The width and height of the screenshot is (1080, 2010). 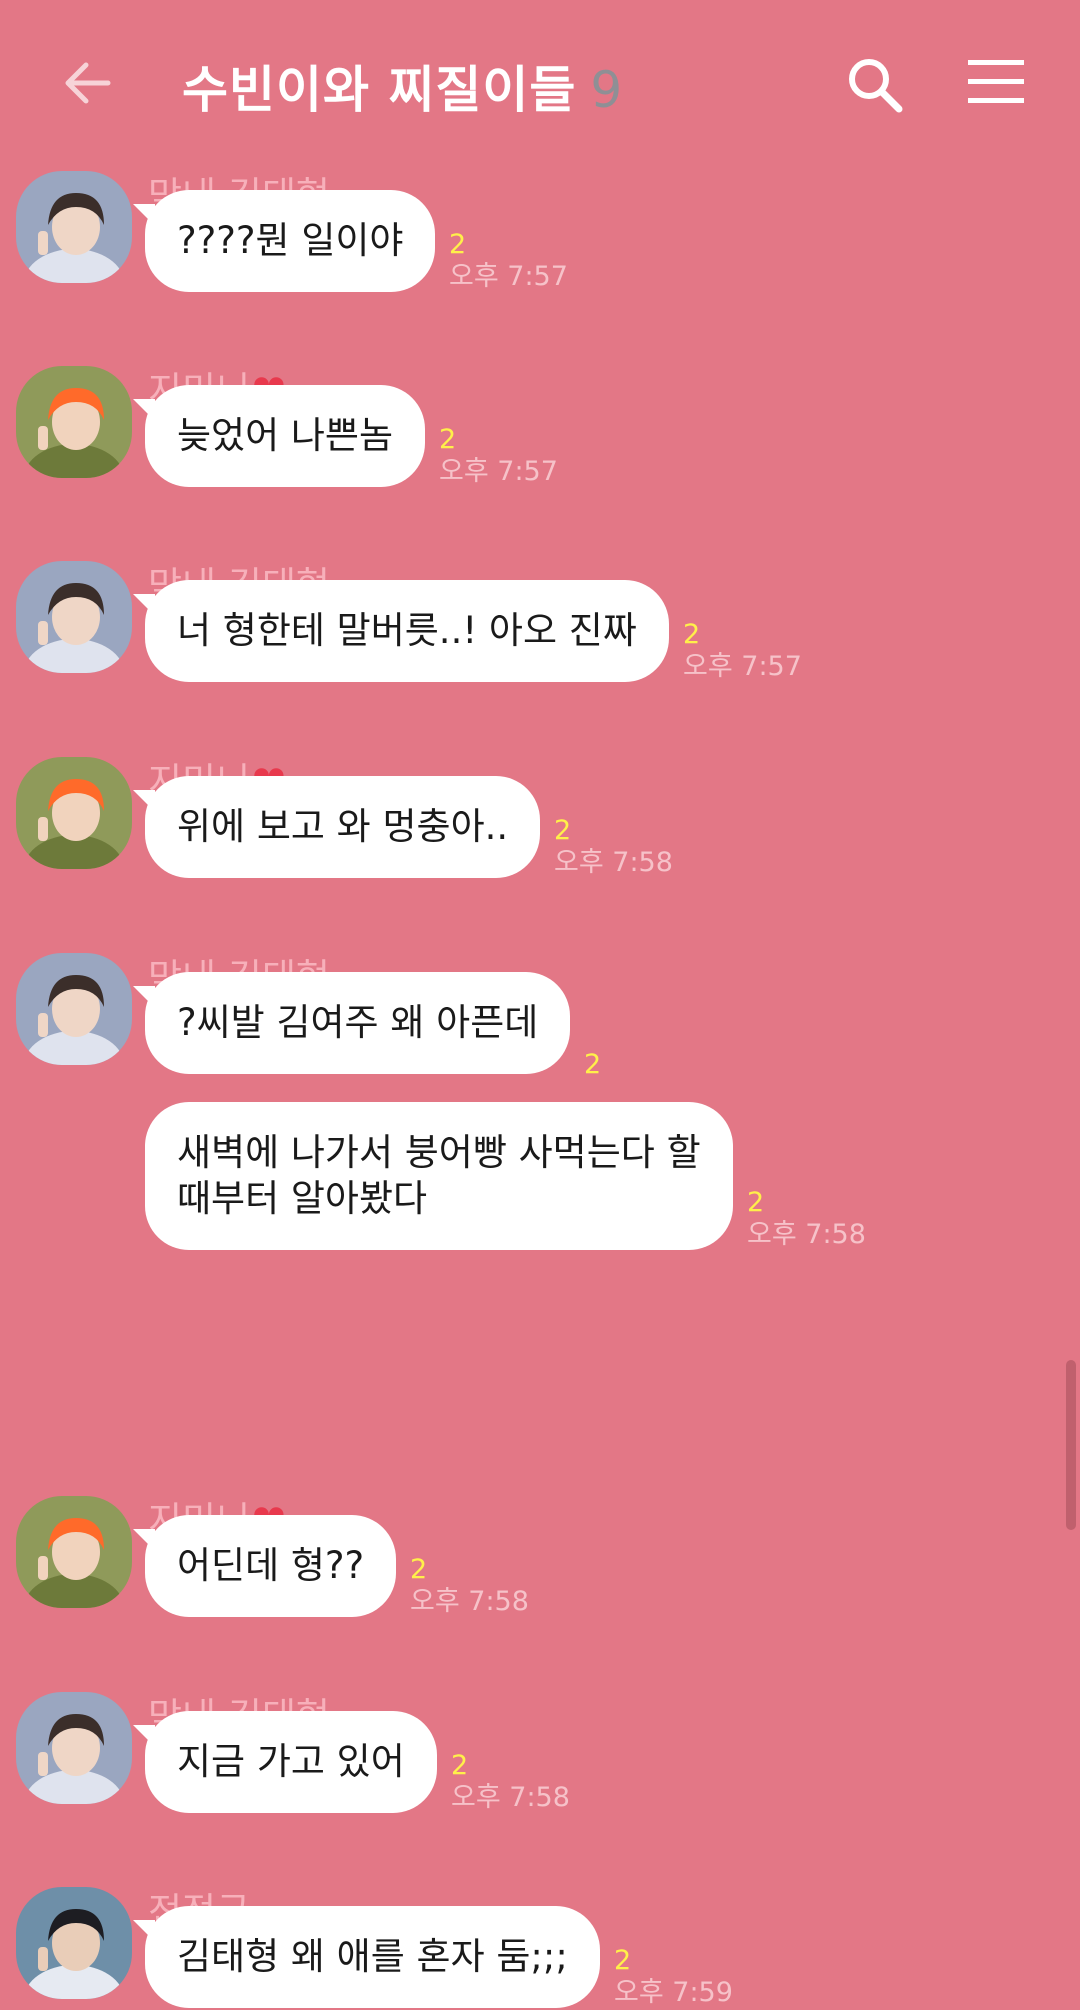 I want to click on message-text: 지금 가고 있어, so click(x=291, y=1761).